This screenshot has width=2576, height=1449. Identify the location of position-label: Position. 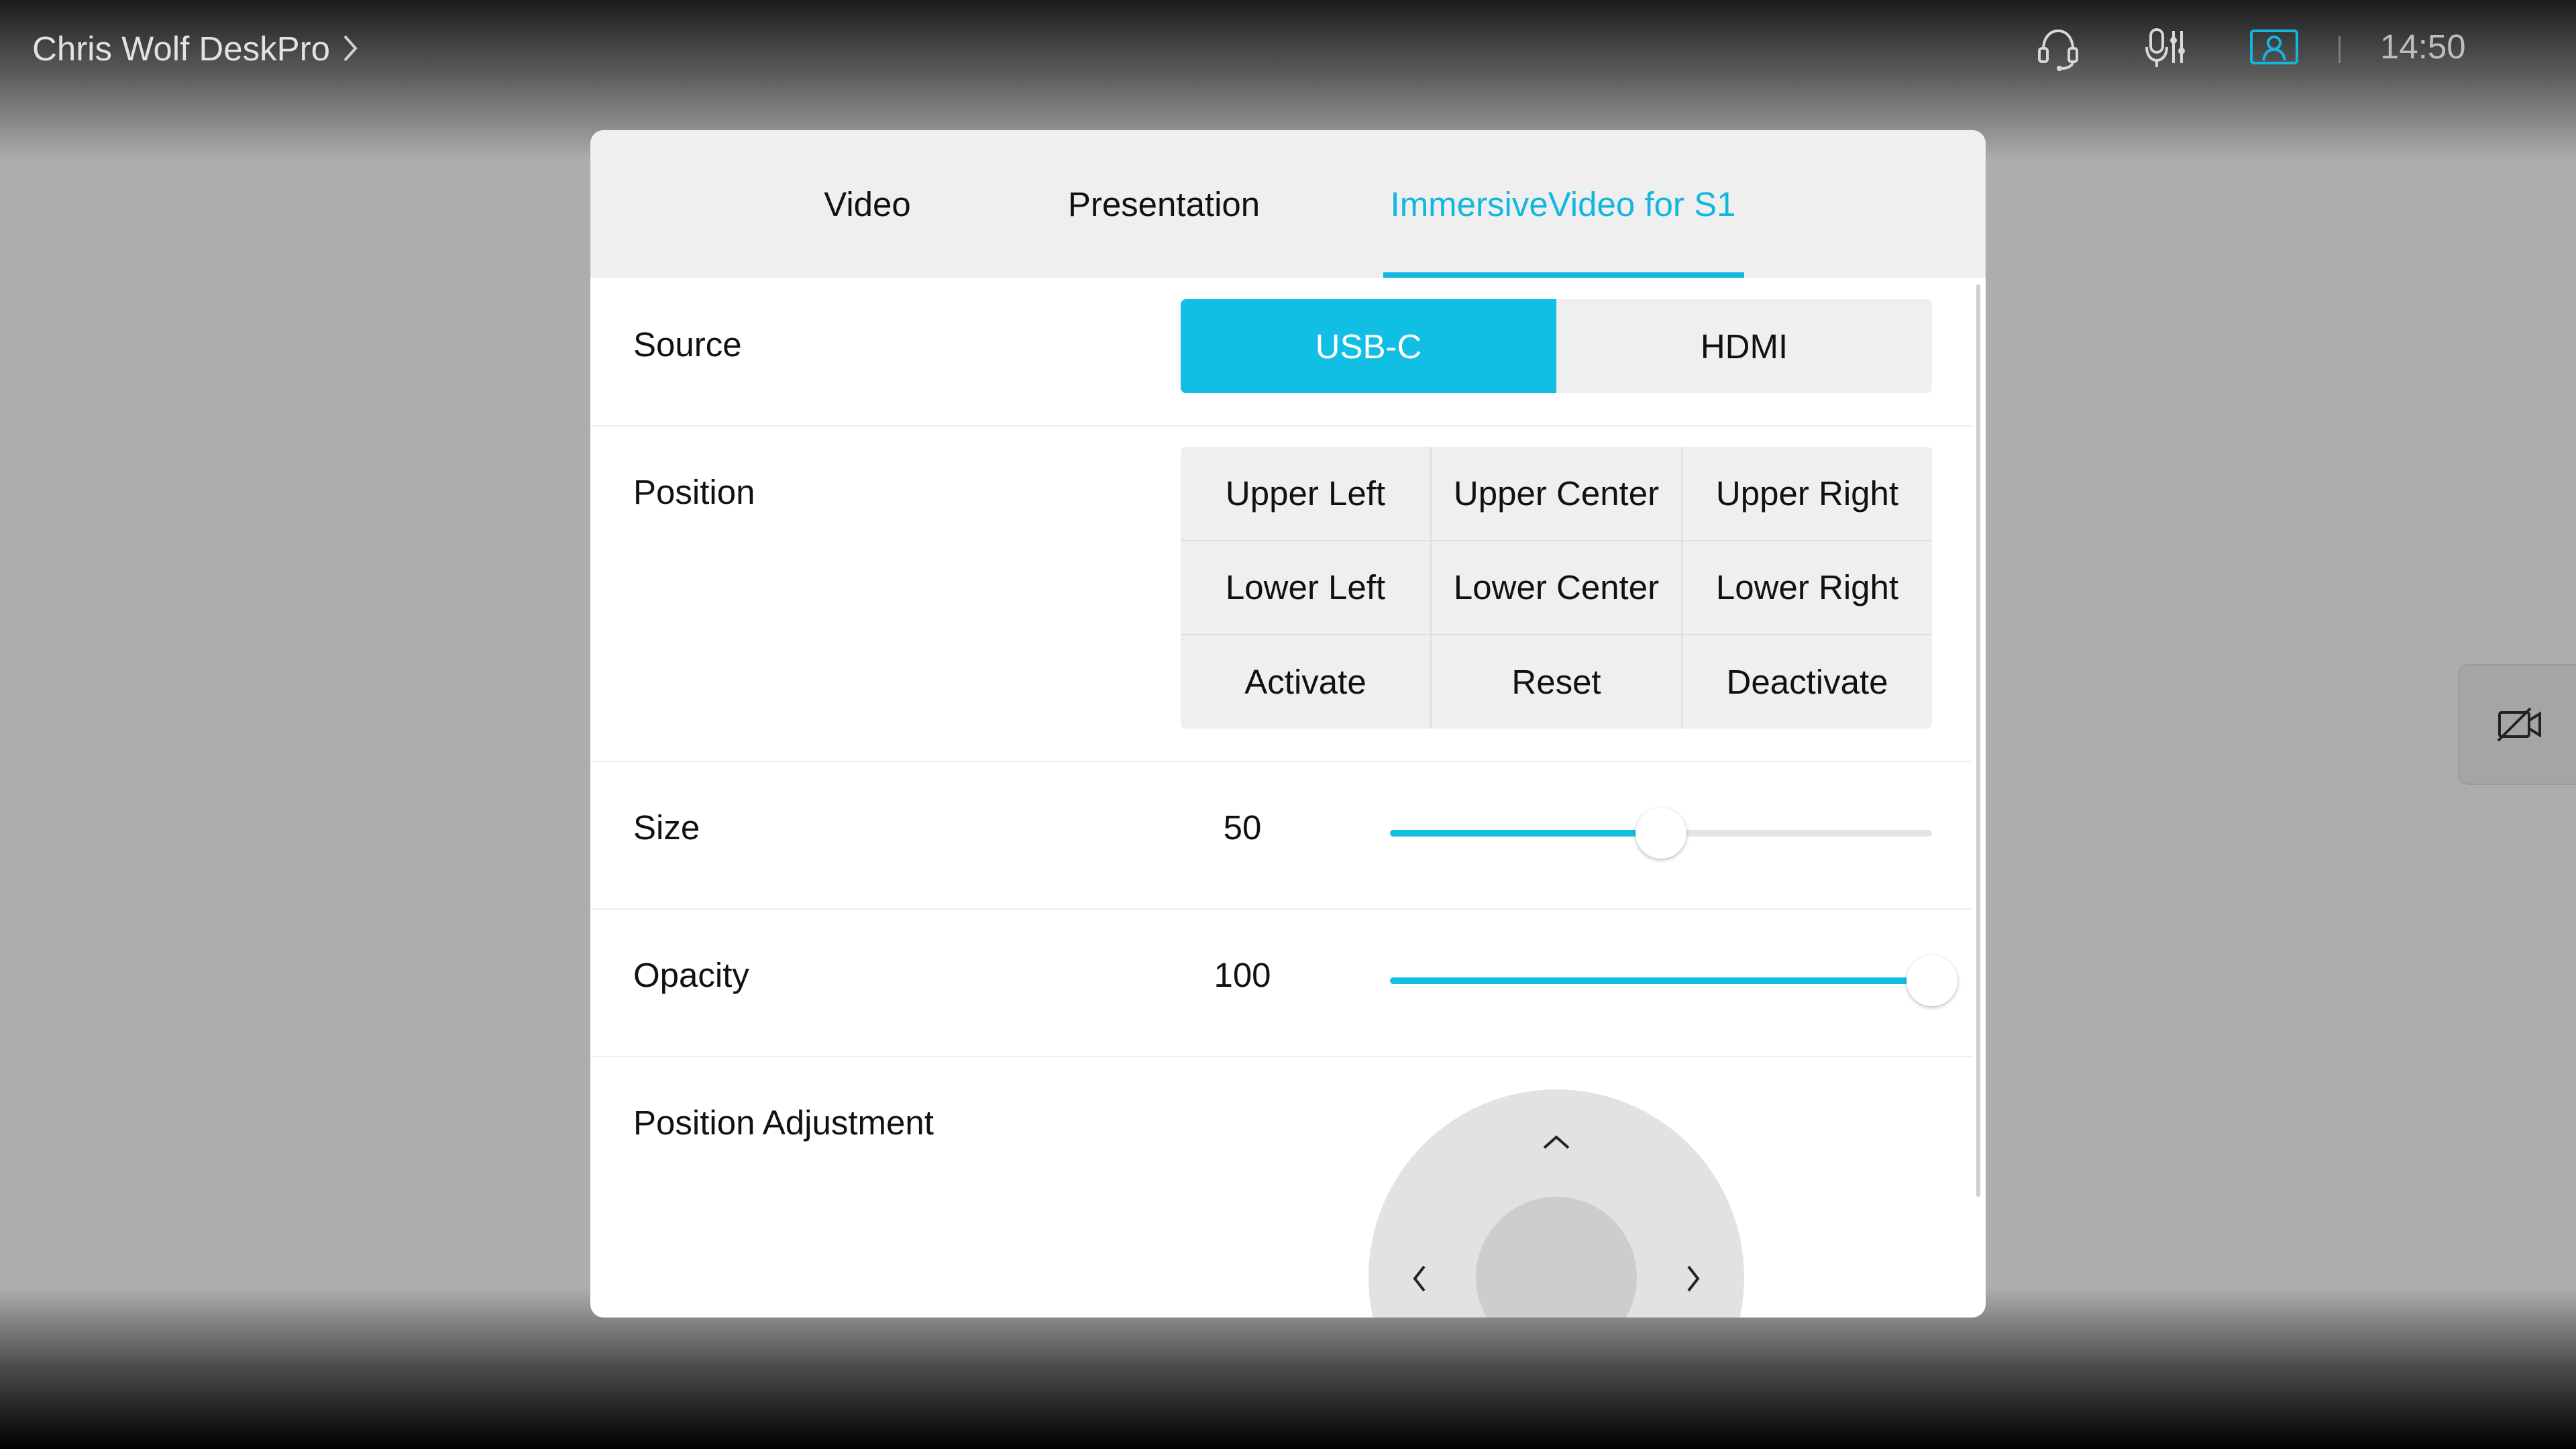
(694, 492).